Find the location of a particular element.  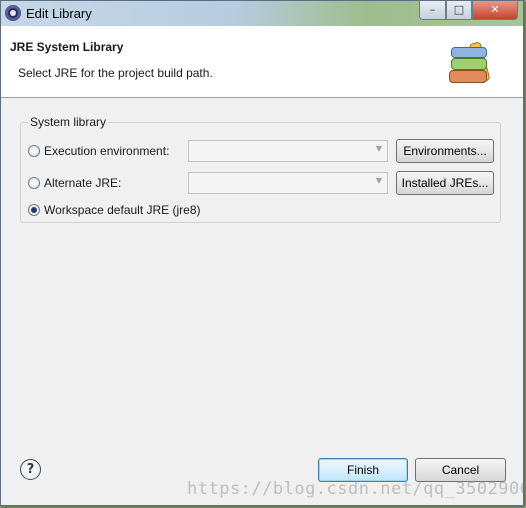

help-icon: ? is located at coordinates (30, 469).